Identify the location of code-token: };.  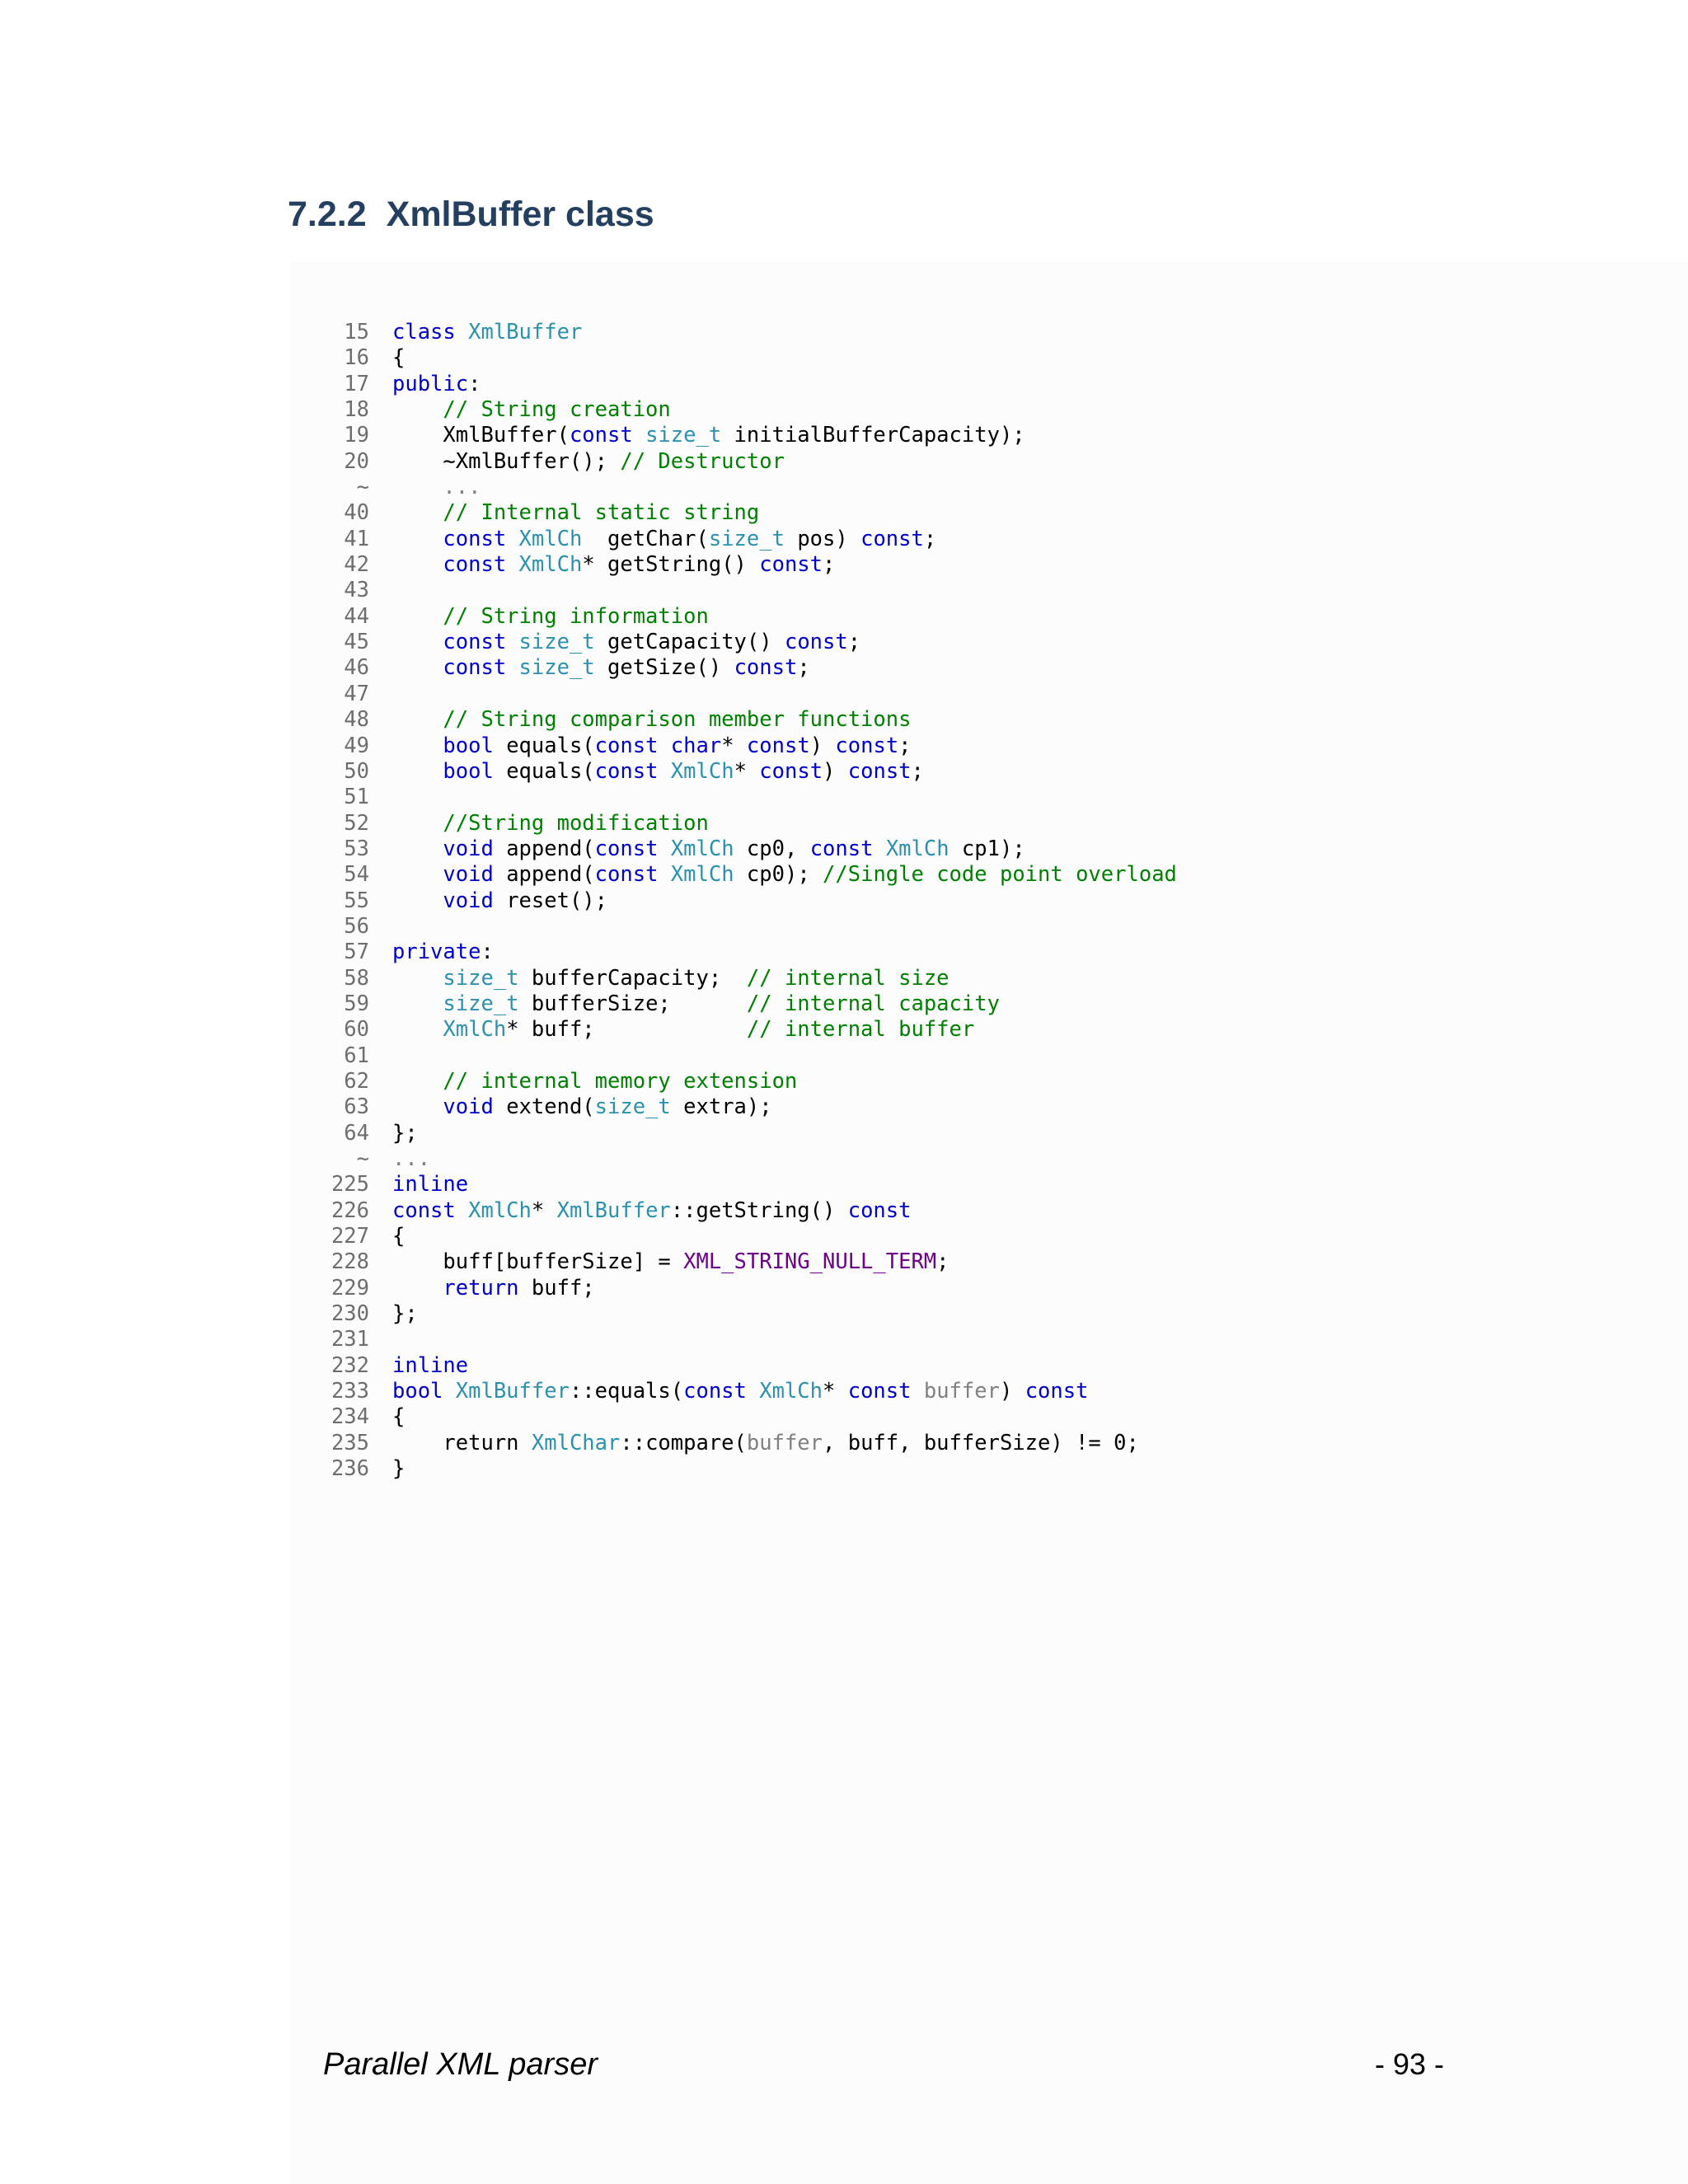
(405, 1314).